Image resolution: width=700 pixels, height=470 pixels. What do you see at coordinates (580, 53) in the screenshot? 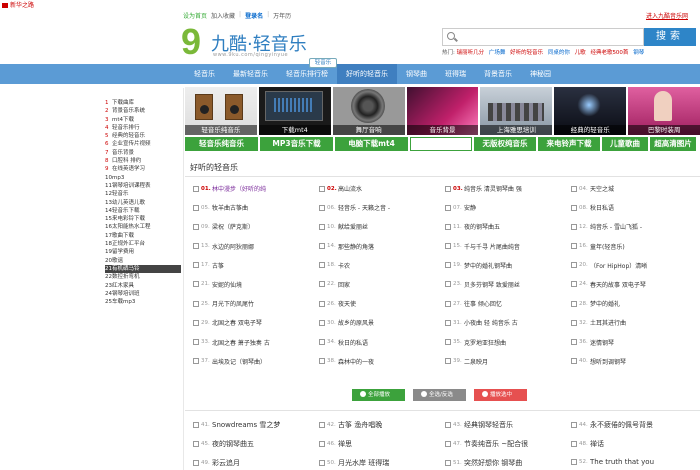
I see `hot-word: 儿歌` at bounding box center [580, 53].